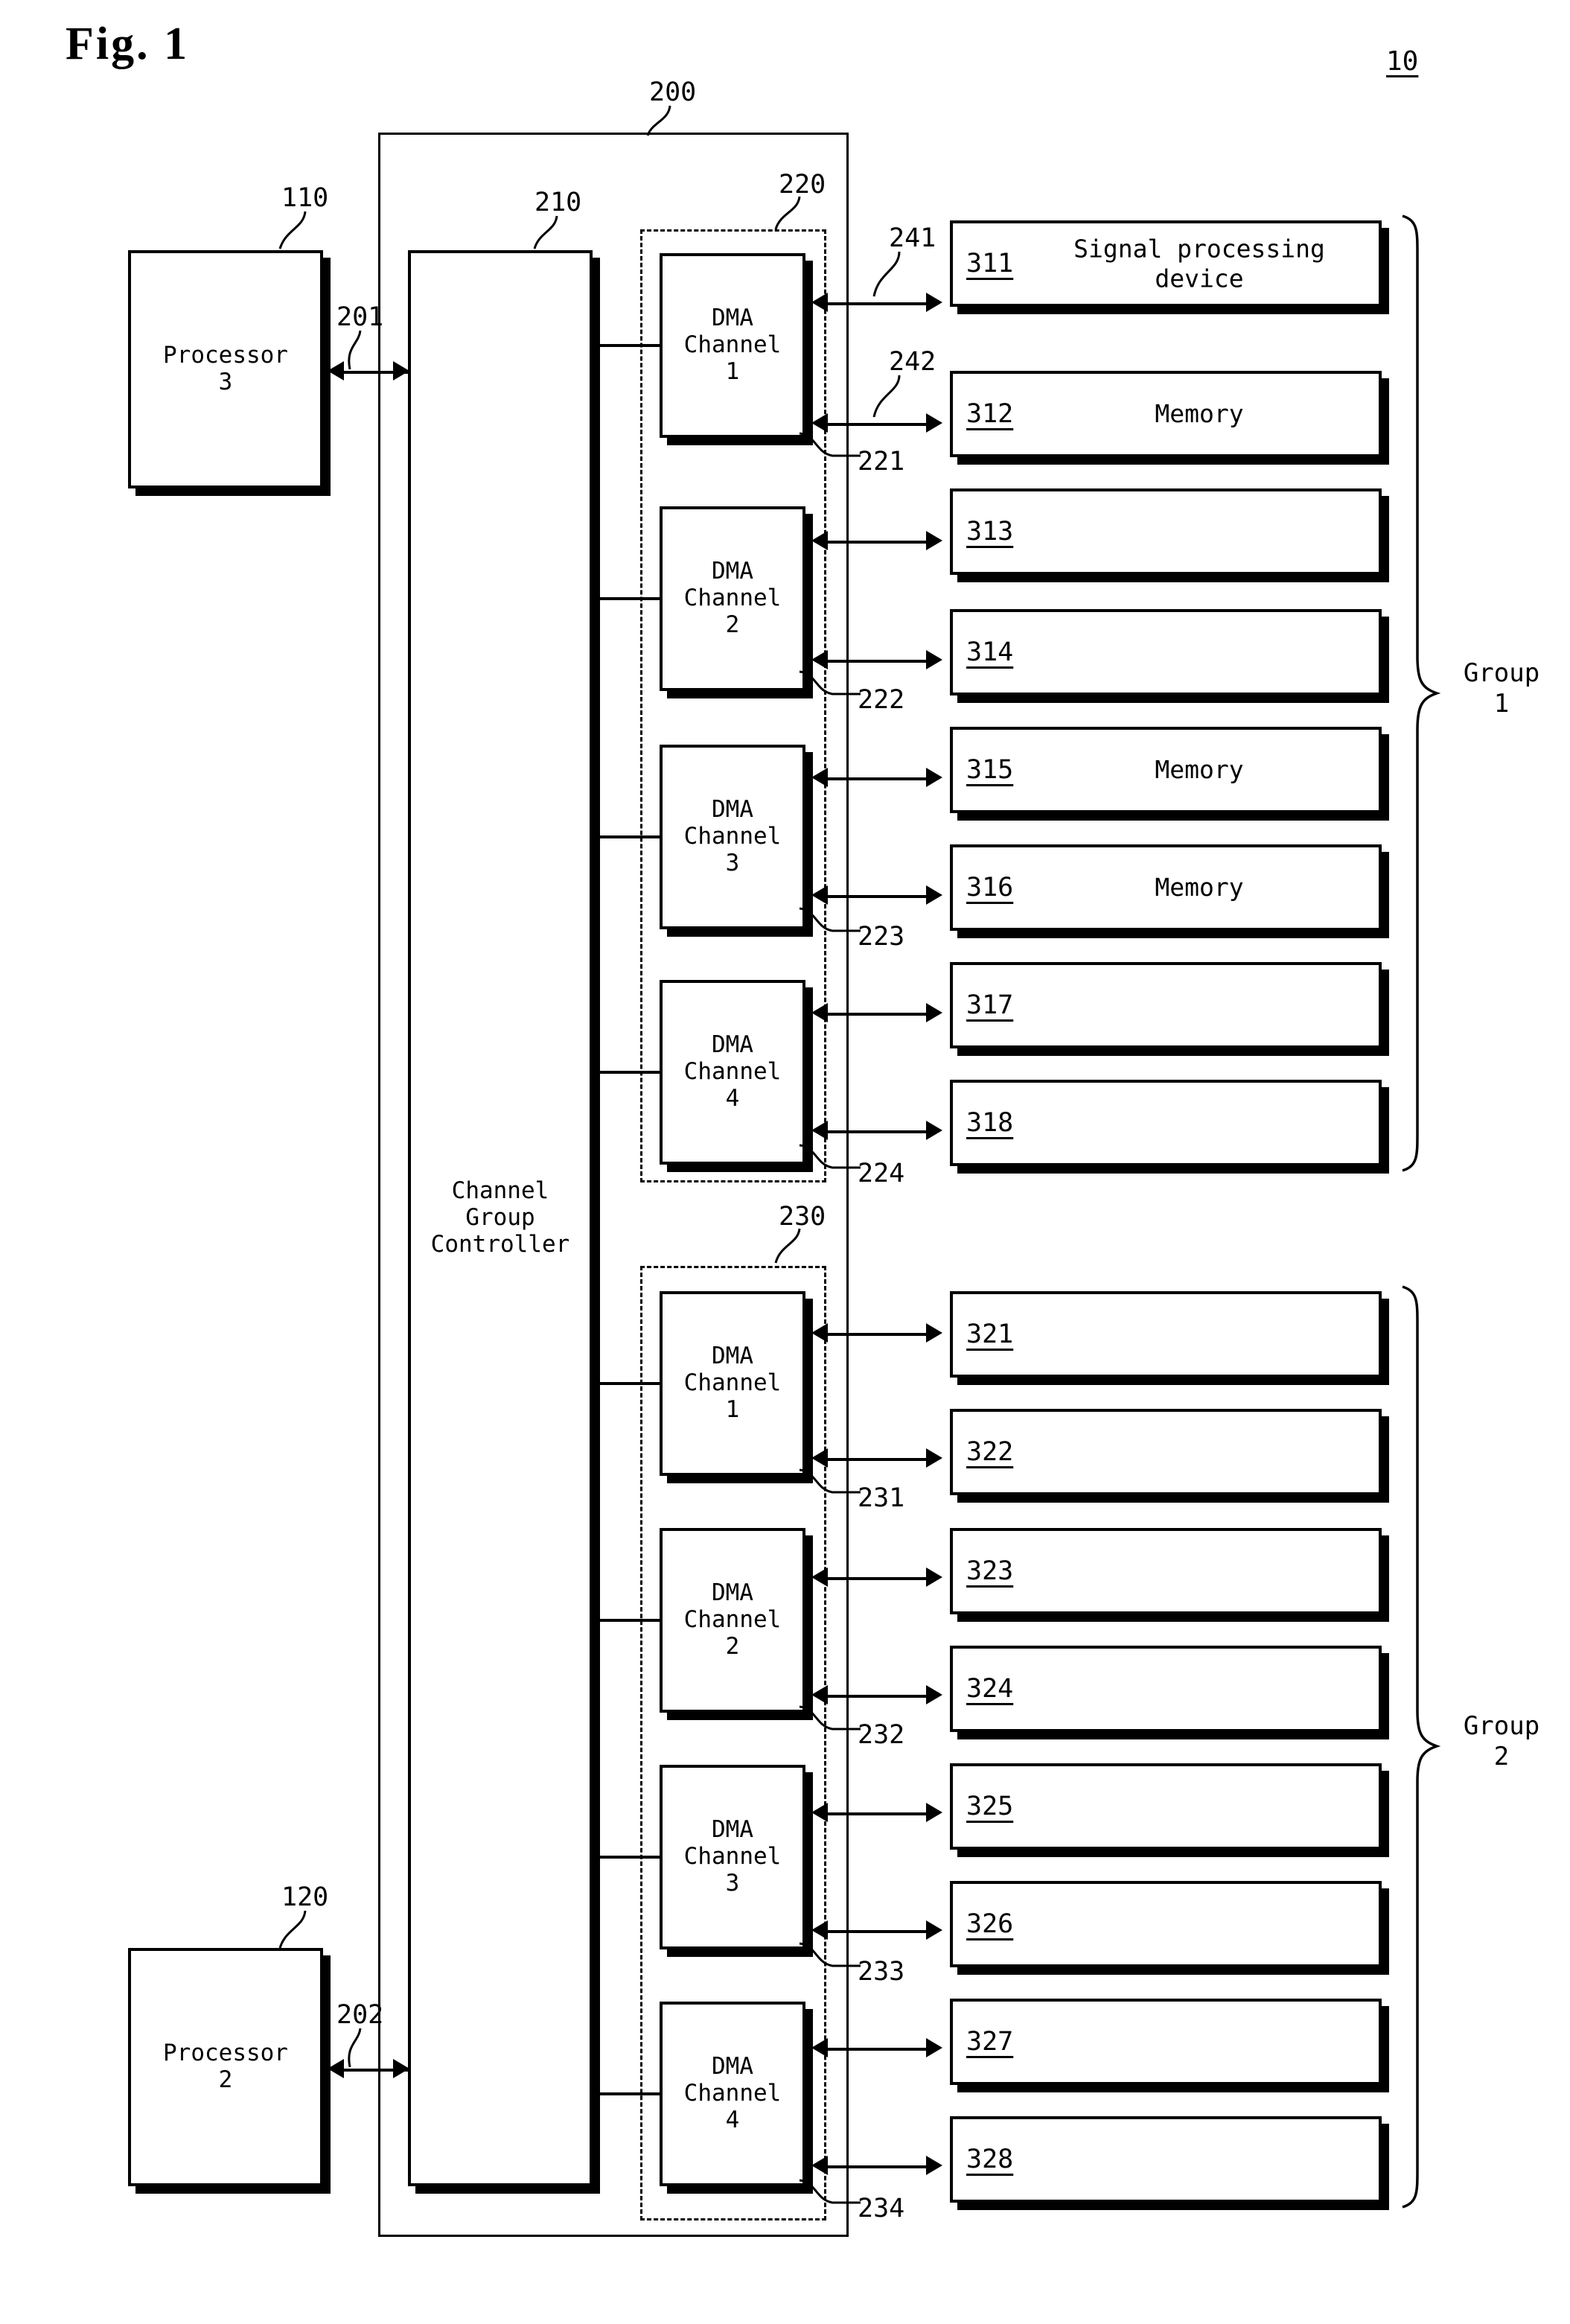  Describe the element at coordinates (360, 317) in the screenshot. I see `ref-201: 201` at that location.